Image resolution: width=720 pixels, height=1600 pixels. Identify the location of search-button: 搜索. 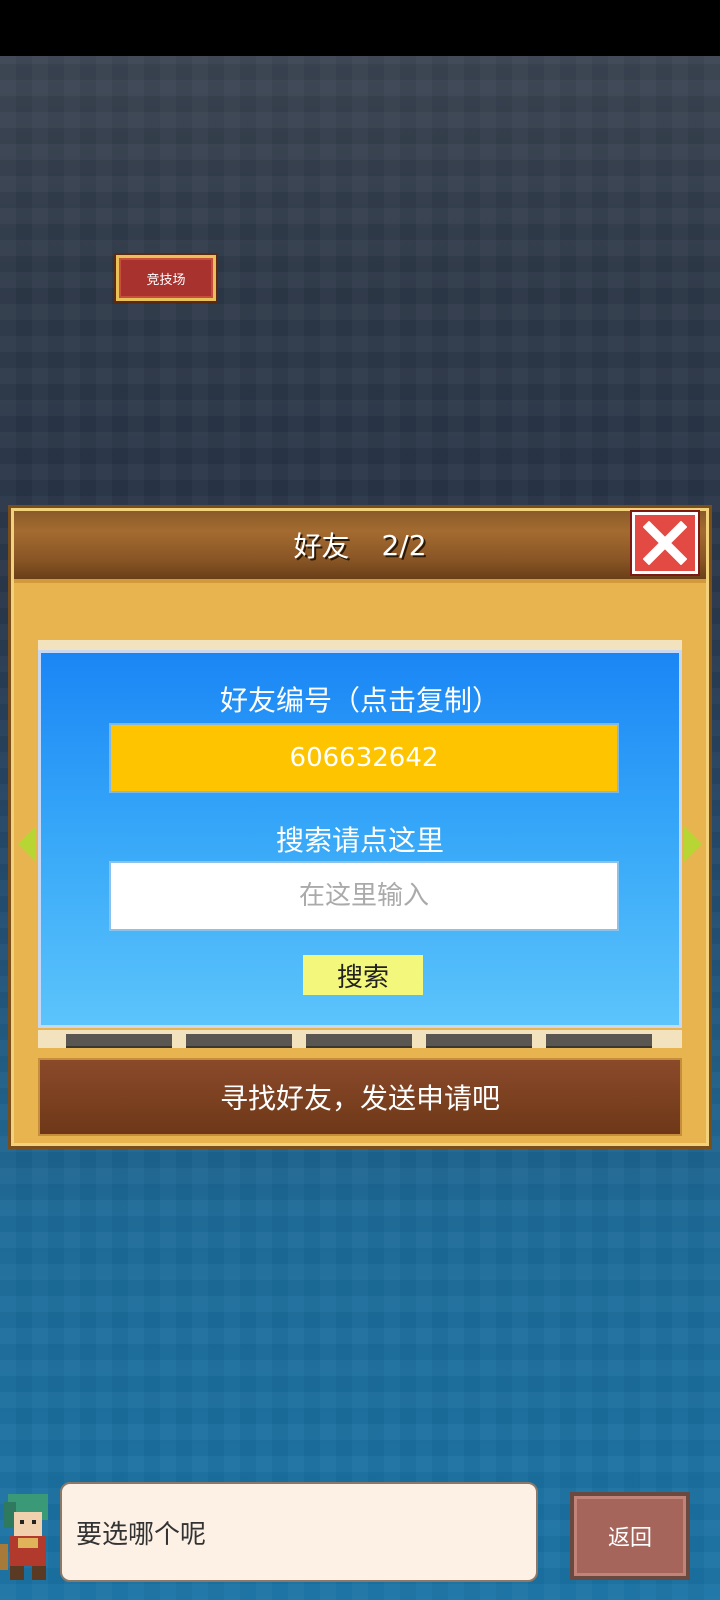
(363, 975).